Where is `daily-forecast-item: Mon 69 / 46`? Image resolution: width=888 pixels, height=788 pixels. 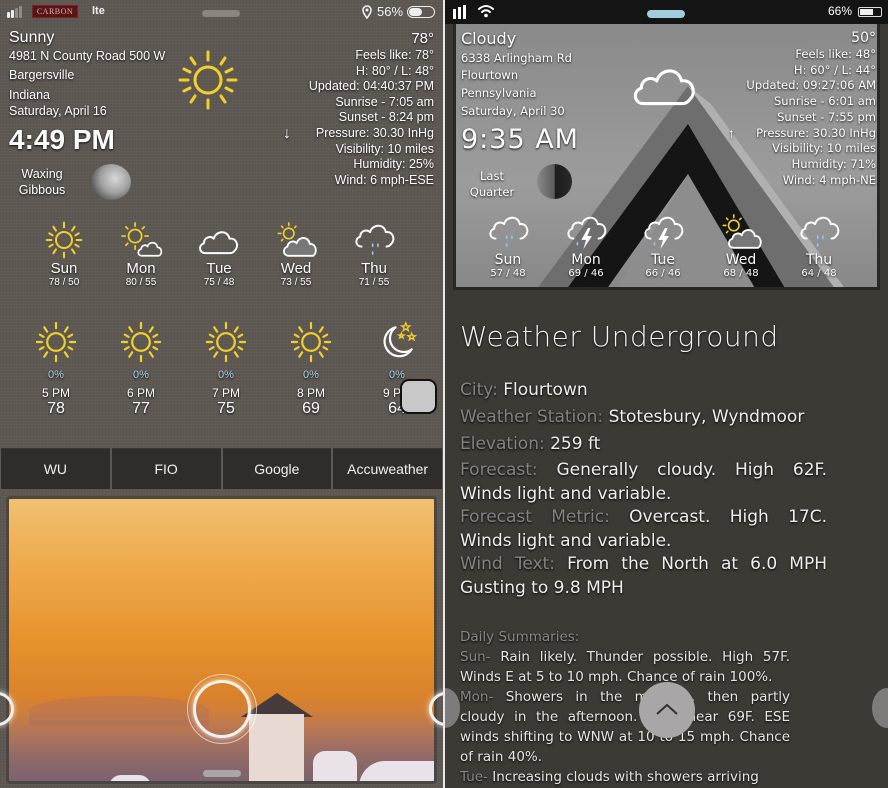
daily-forecast-item: Mon 69 / 46 is located at coordinates (586, 245).